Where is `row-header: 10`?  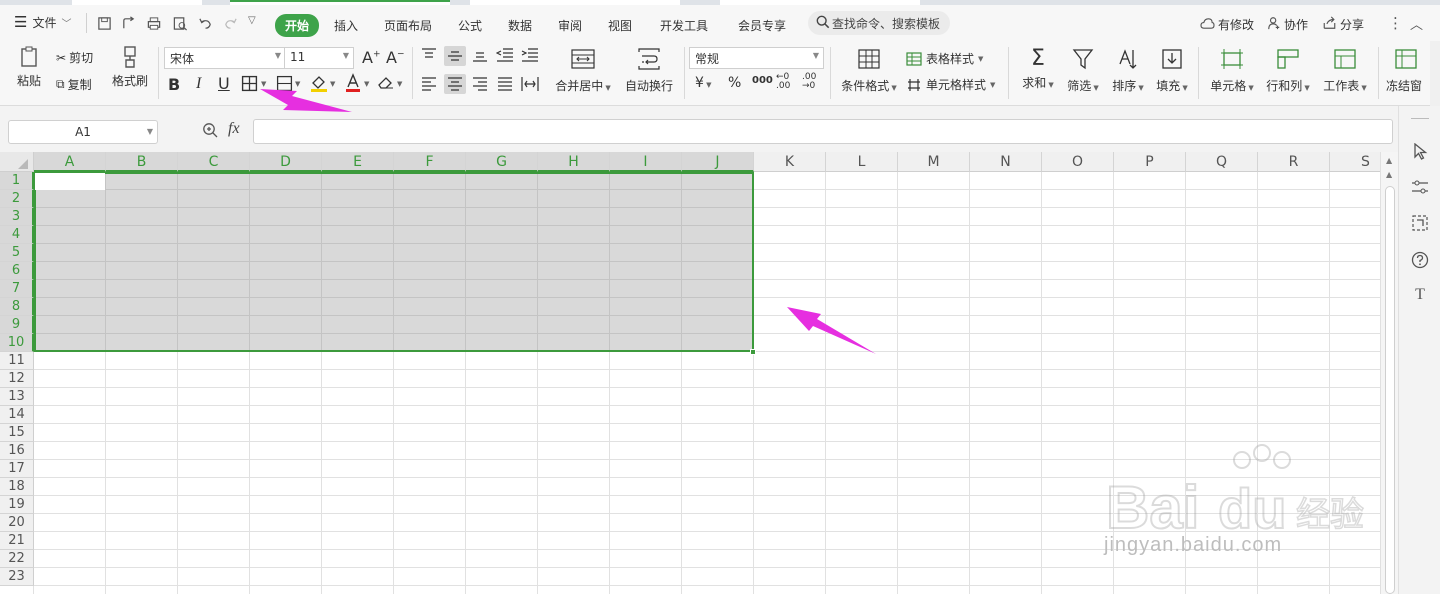 row-header: 10 is located at coordinates (17, 343).